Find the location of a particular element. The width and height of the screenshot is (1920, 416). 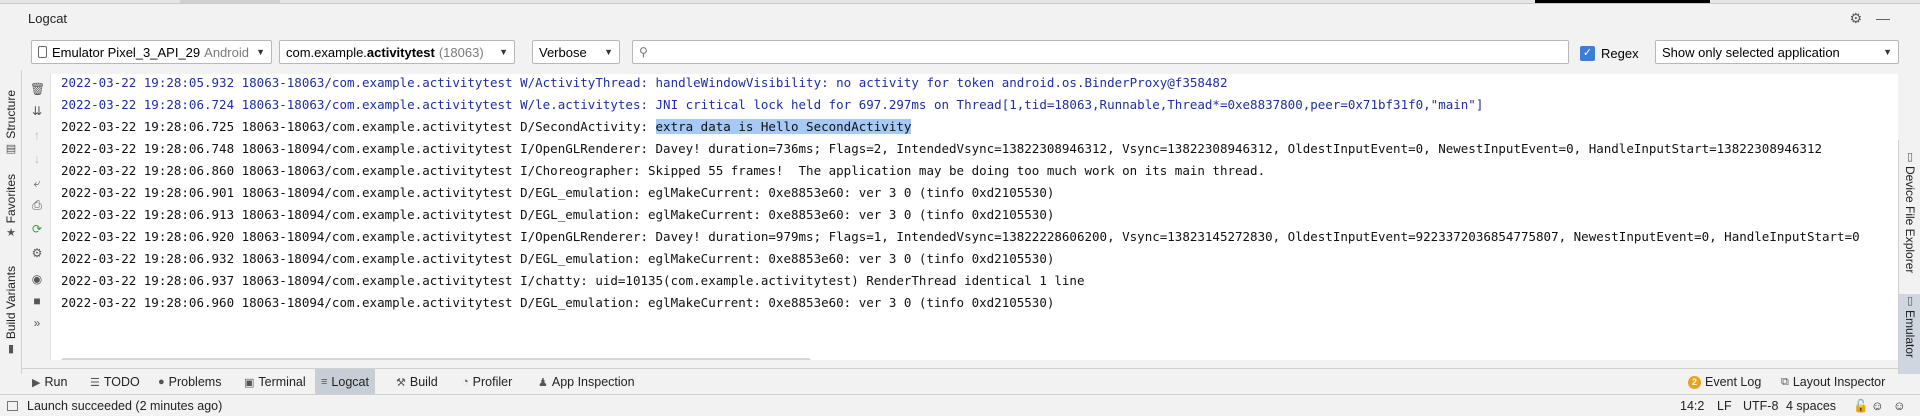

tab-run: ▶ Run is located at coordinates (49, 382).